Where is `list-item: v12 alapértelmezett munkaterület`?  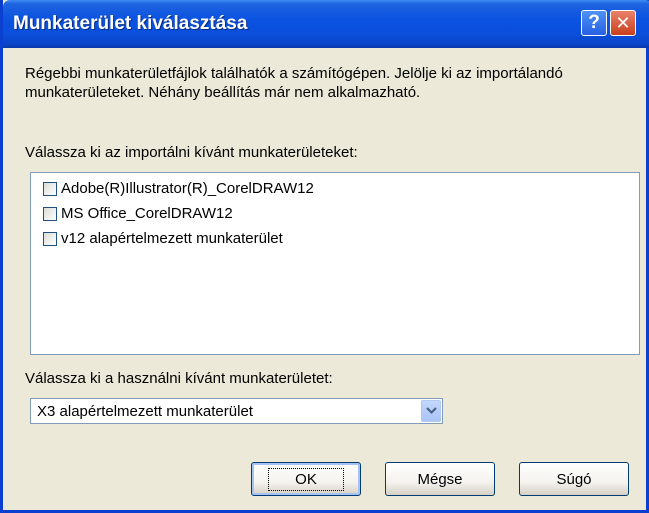
list-item: v12 alapértelmezett munkaterület is located at coordinates (335, 238).